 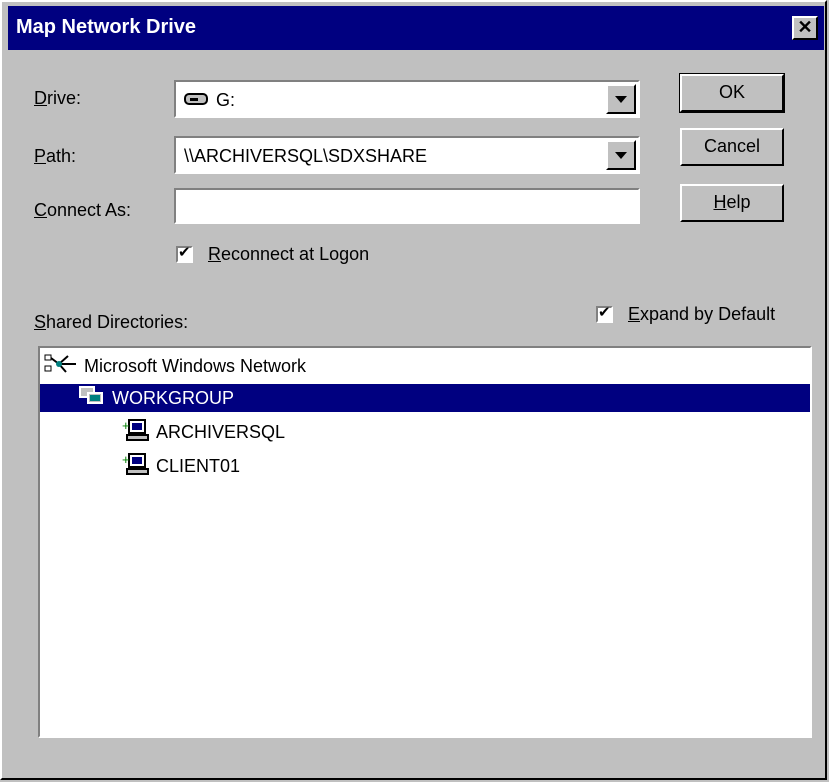 I want to click on tree-node-computer-label: ARCHIVERSQL, so click(x=221, y=431).